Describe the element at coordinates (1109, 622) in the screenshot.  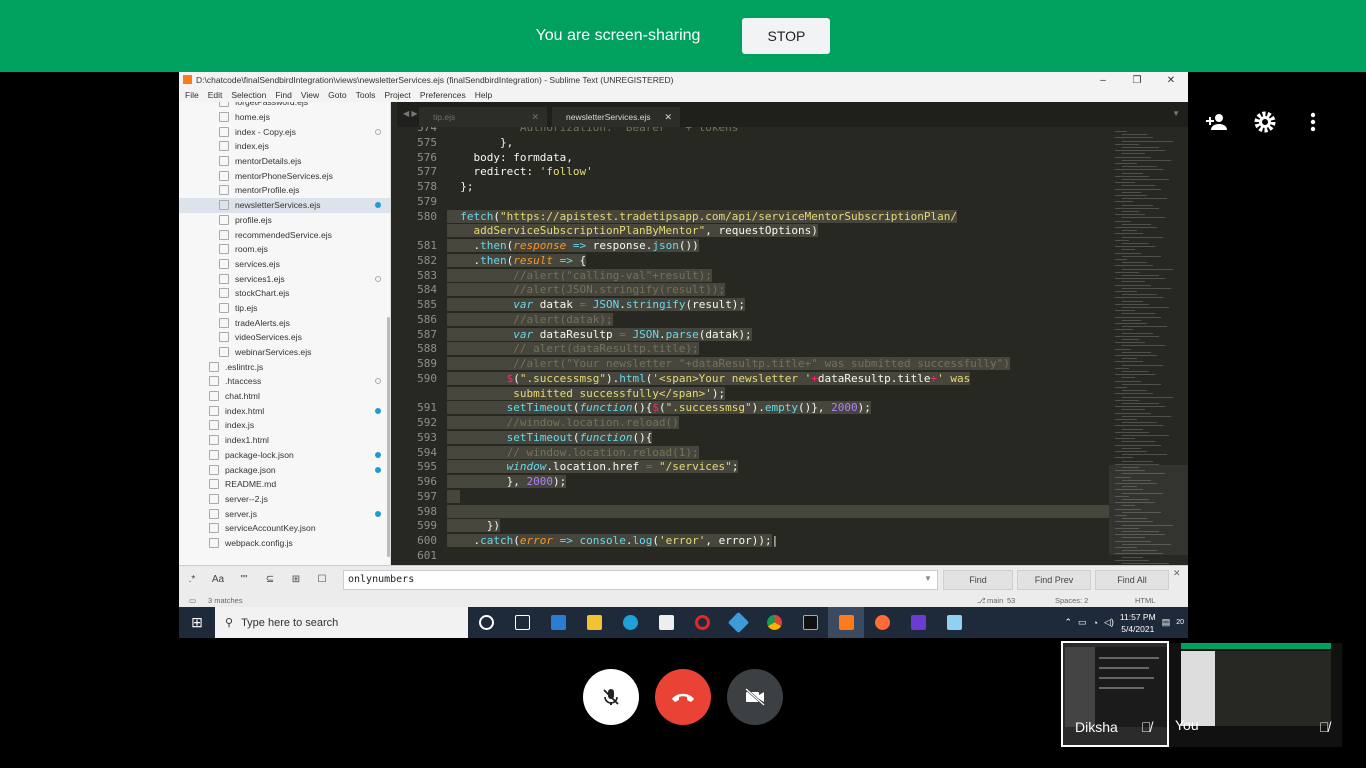
I see `volume-icon: ◁)` at that location.